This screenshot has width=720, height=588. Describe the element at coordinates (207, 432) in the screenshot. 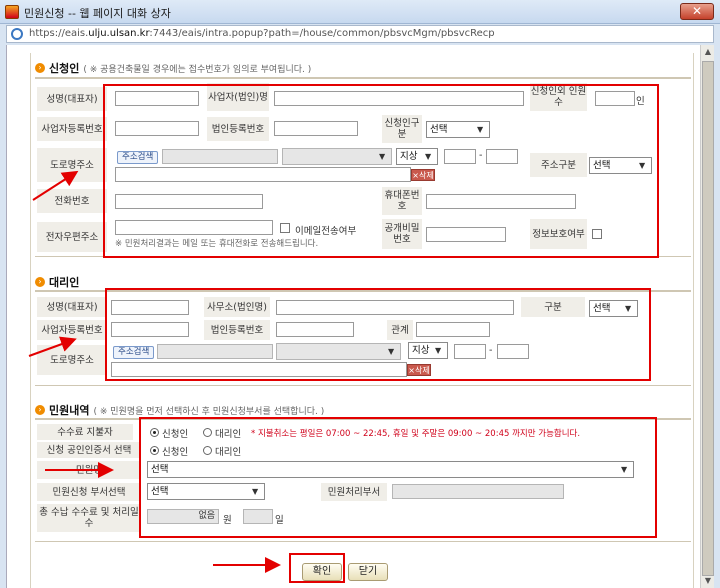

I see `fee-payer-agent-radio` at that location.